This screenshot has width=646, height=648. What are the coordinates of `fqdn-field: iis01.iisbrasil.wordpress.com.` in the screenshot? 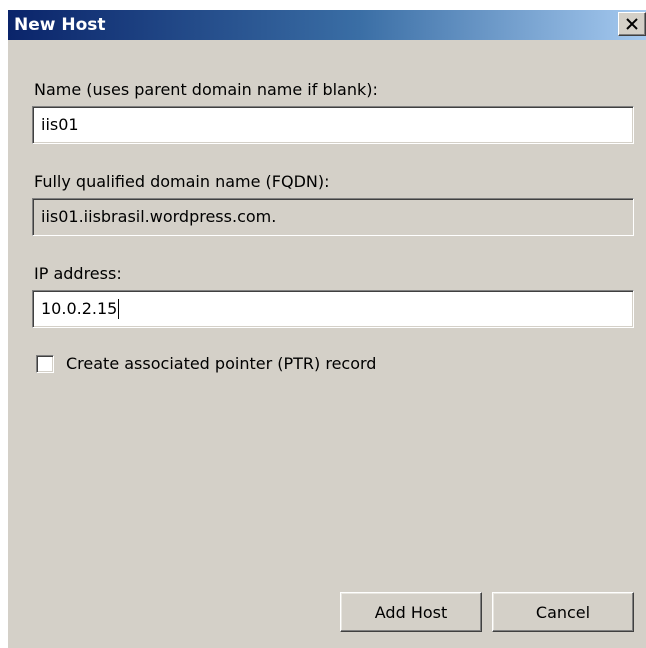 It's located at (333, 217).